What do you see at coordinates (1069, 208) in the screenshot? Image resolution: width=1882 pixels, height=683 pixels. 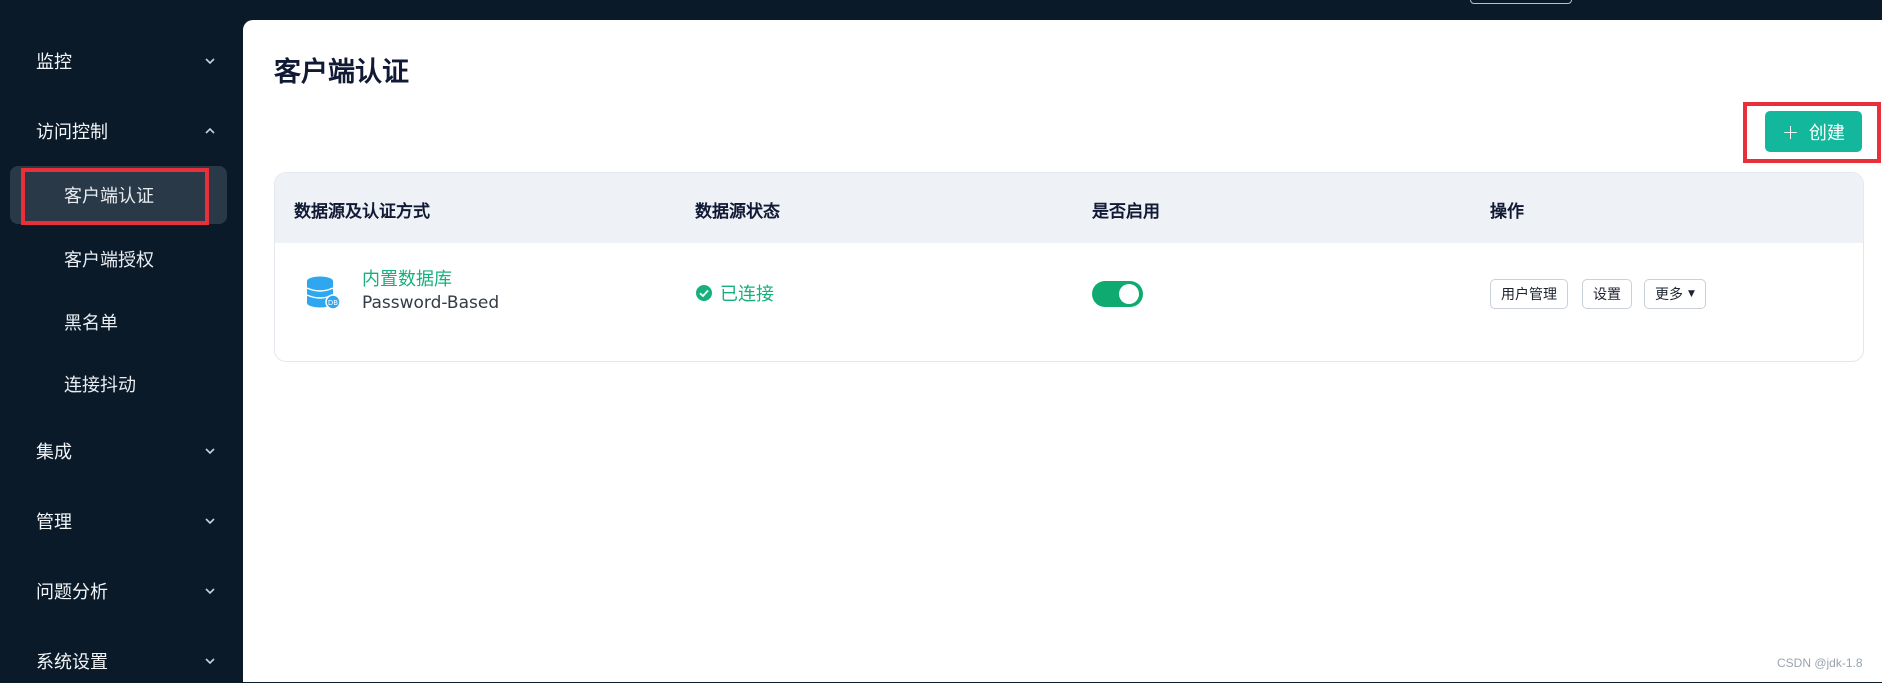 I see `table-header: 数据源及认证方式 数据源状态 是否启用 操作` at bounding box center [1069, 208].